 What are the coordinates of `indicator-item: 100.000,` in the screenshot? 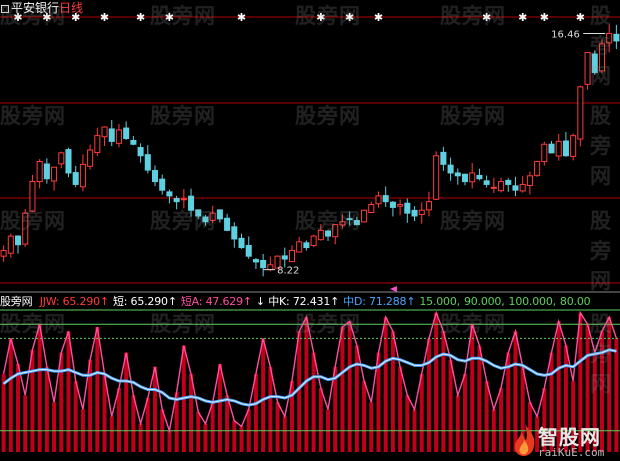 It's located at (532, 301).